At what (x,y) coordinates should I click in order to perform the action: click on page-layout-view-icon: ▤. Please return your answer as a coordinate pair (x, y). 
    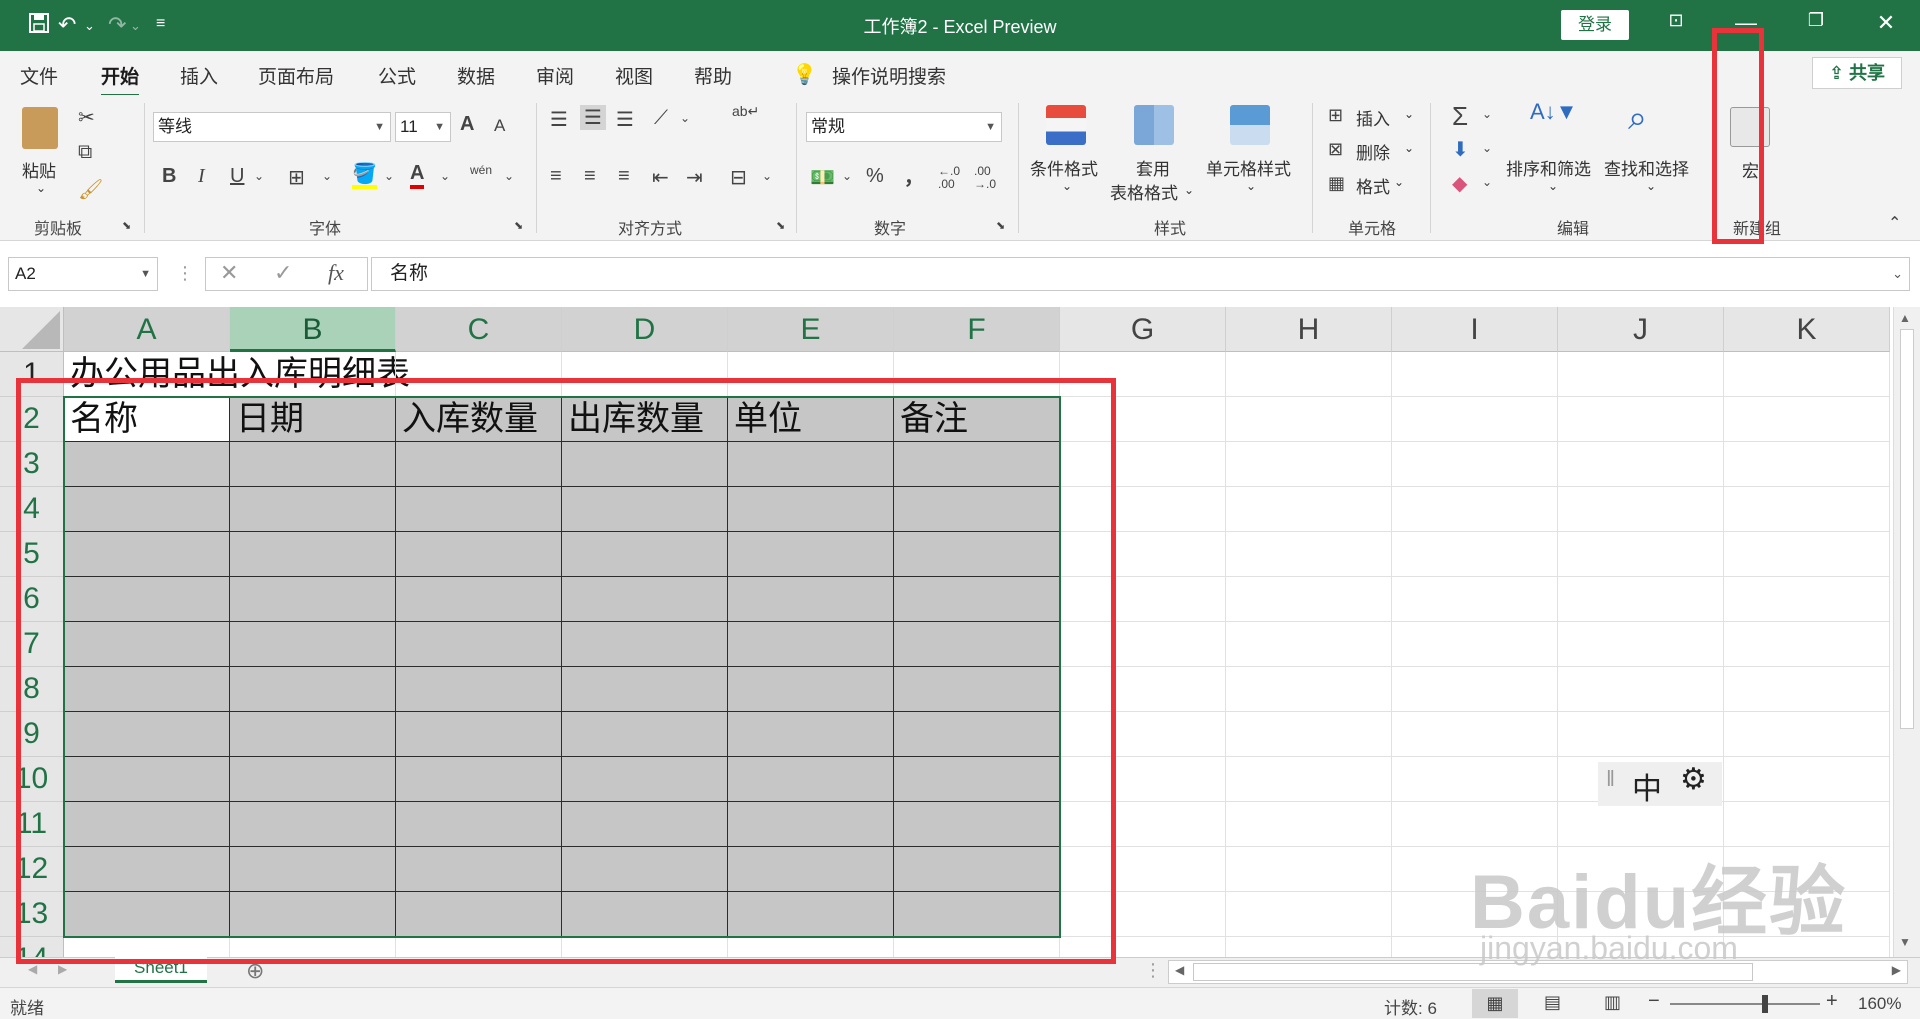
    Looking at the image, I should click on (1552, 1002).